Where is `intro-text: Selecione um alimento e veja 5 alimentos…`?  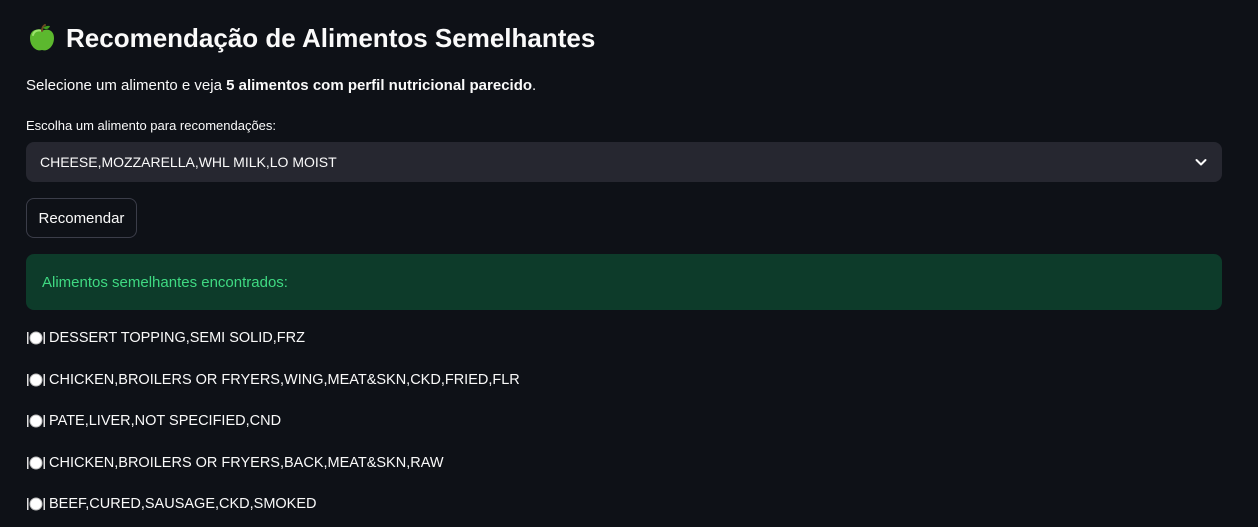 intro-text: Selecione um alimento e veja 5 alimentos… is located at coordinates (281, 85).